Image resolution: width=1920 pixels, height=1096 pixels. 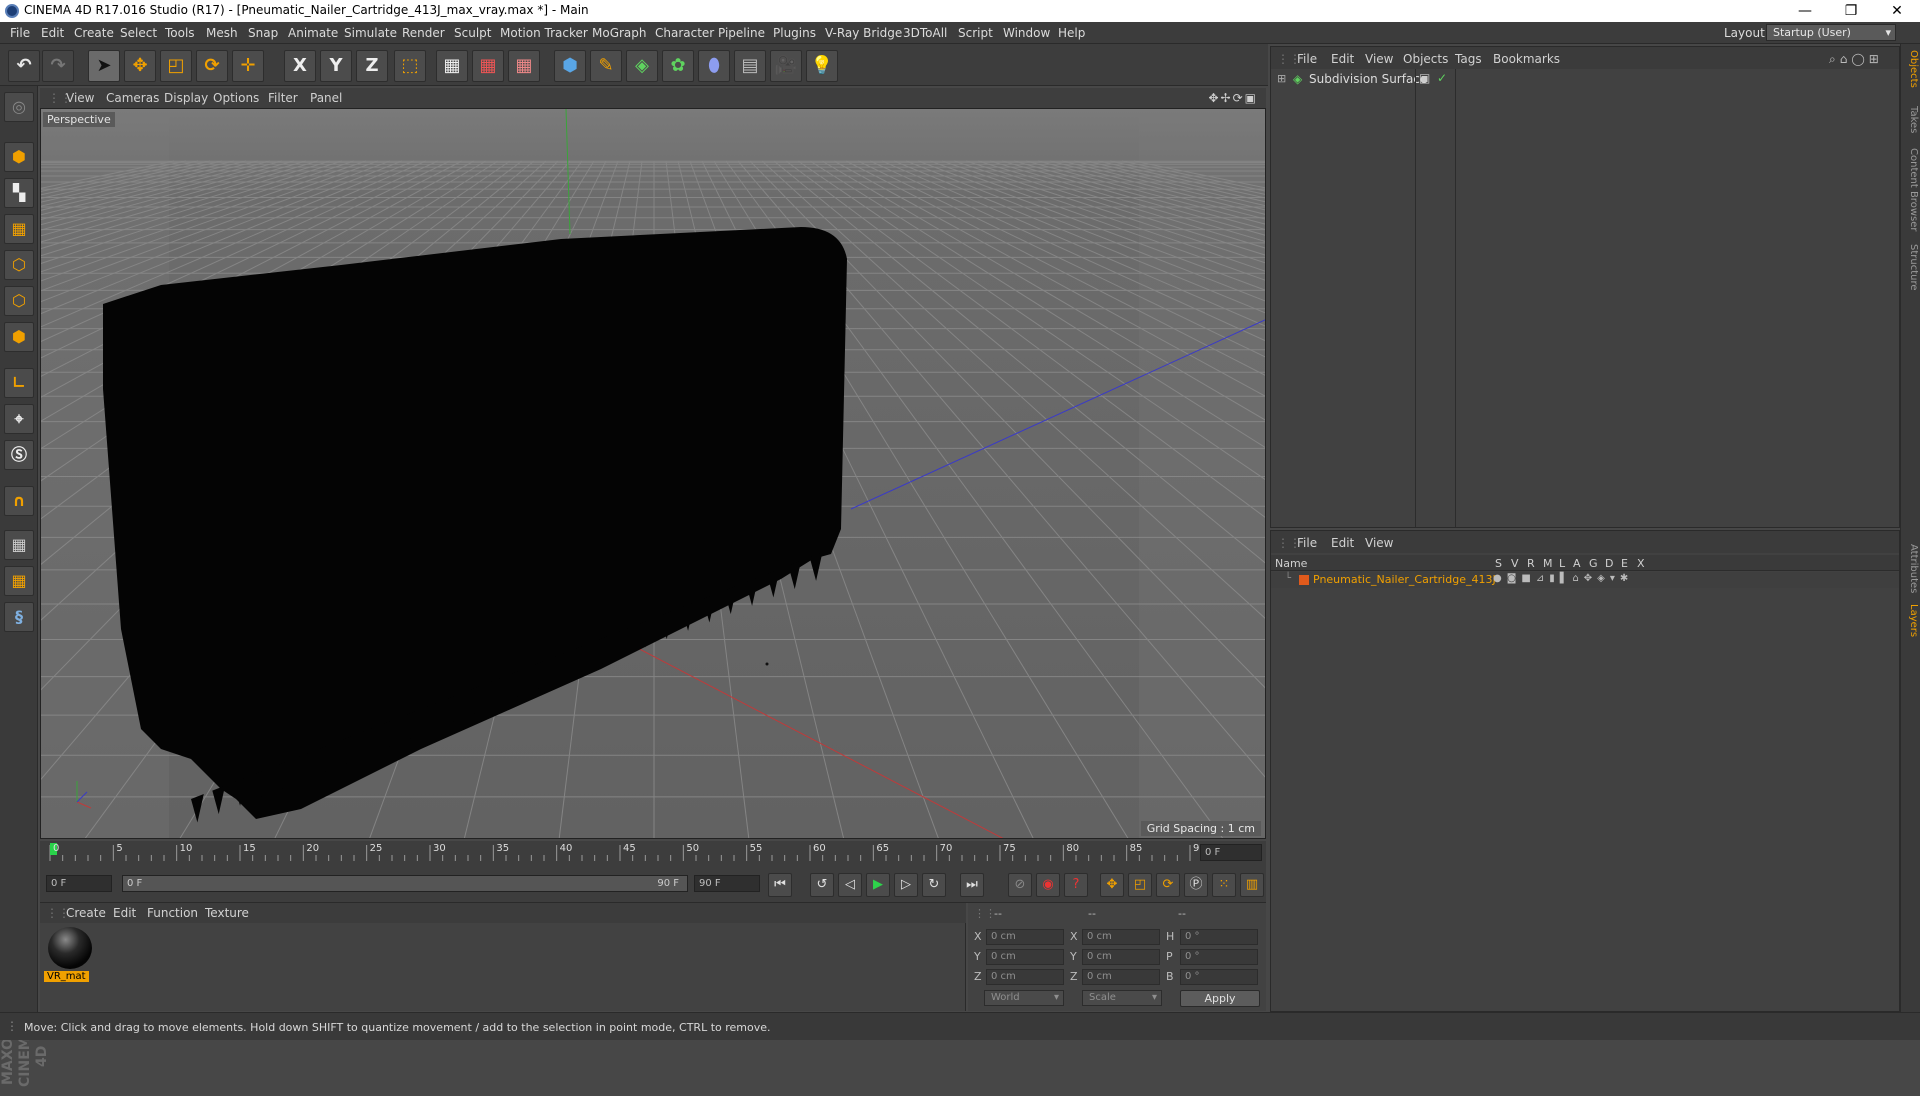 What do you see at coordinates (1071, 33) in the screenshot?
I see `menu-help: Help` at bounding box center [1071, 33].